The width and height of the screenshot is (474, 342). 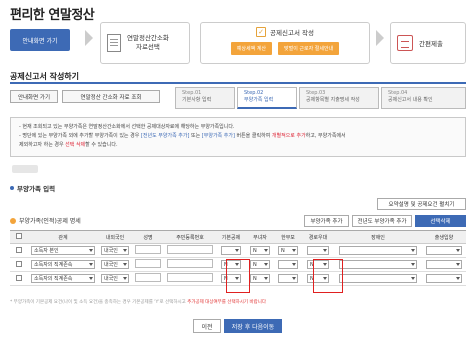 What do you see at coordinates (261, 32) in the screenshot?
I see `checklist-icon: ✓` at bounding box center [261, 32].